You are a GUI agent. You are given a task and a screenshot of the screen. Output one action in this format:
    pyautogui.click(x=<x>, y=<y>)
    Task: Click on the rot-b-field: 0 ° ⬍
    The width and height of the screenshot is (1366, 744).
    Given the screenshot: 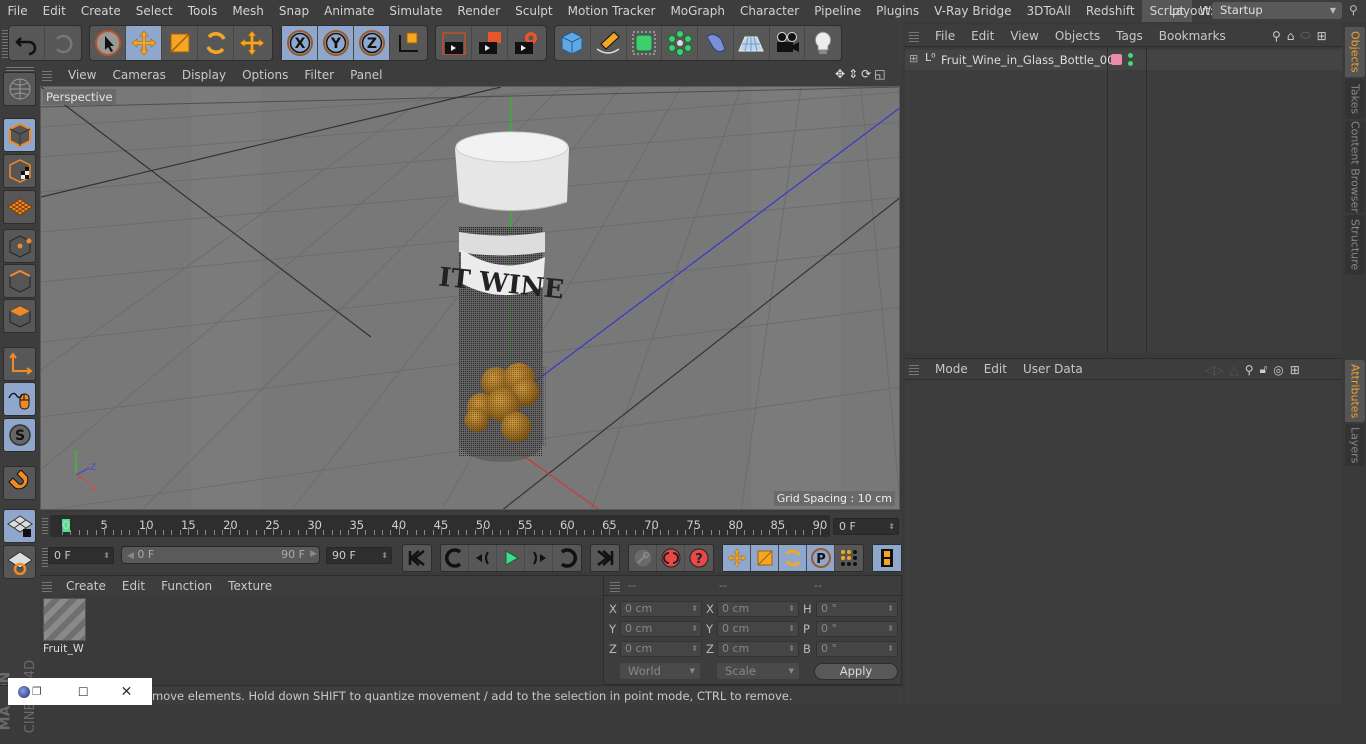 What is the action you would take?
    pyautogui.click(x=857, y=649)
    